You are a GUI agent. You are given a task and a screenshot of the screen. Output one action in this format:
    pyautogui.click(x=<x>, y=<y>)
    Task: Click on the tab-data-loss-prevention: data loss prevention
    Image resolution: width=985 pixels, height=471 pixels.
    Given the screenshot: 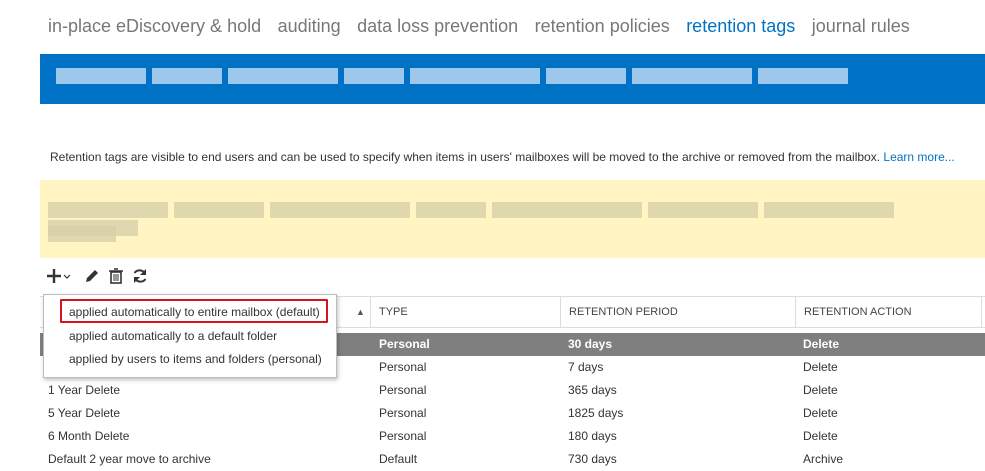 What is the action you would take?
    pyautogui.click(x=437, y=26)
    